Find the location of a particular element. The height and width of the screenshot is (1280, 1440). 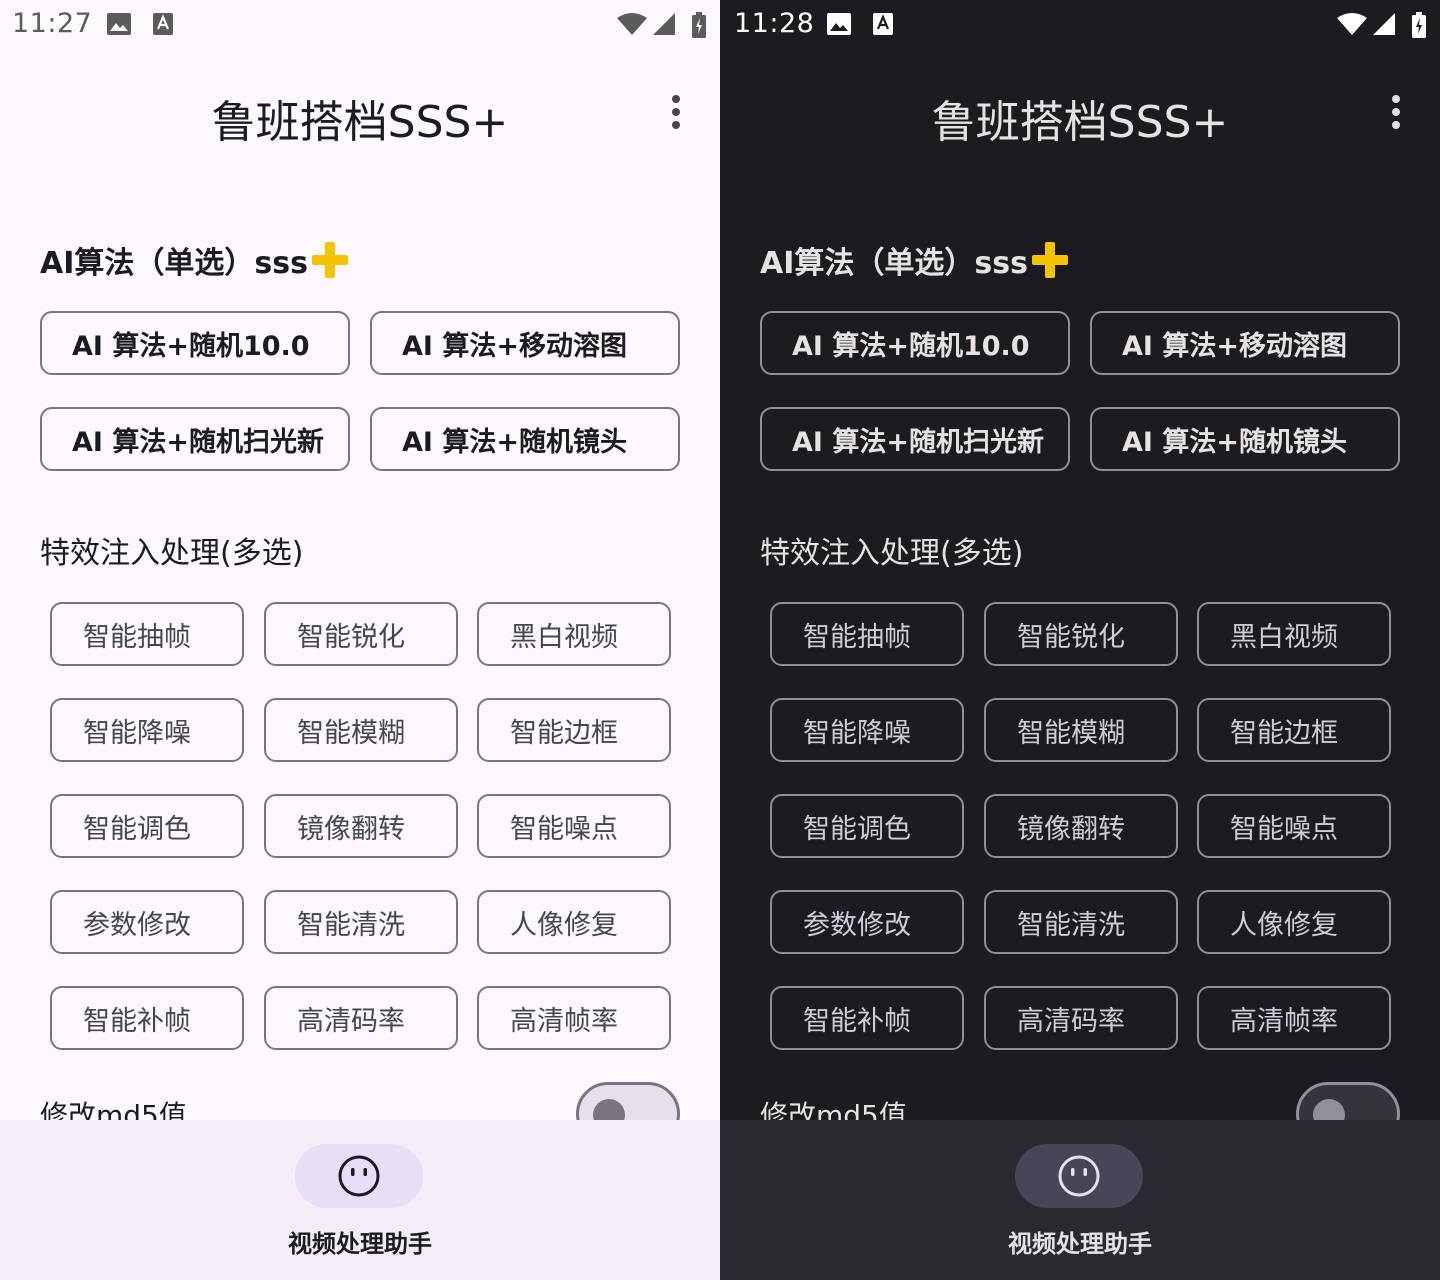

status-time: 11:27 is located at coordinates (52, 23).